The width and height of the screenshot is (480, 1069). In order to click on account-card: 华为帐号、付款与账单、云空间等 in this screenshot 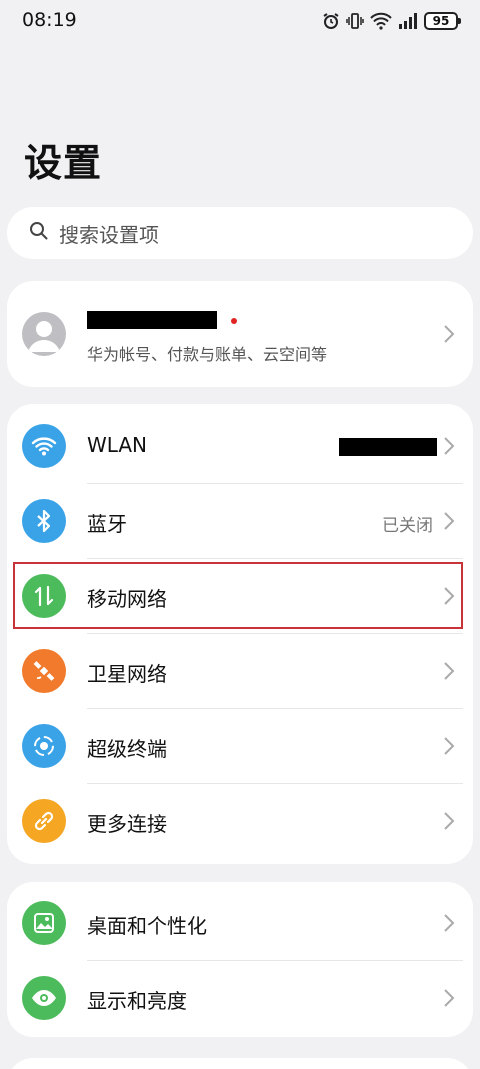, I will do `click(240, 334)`.